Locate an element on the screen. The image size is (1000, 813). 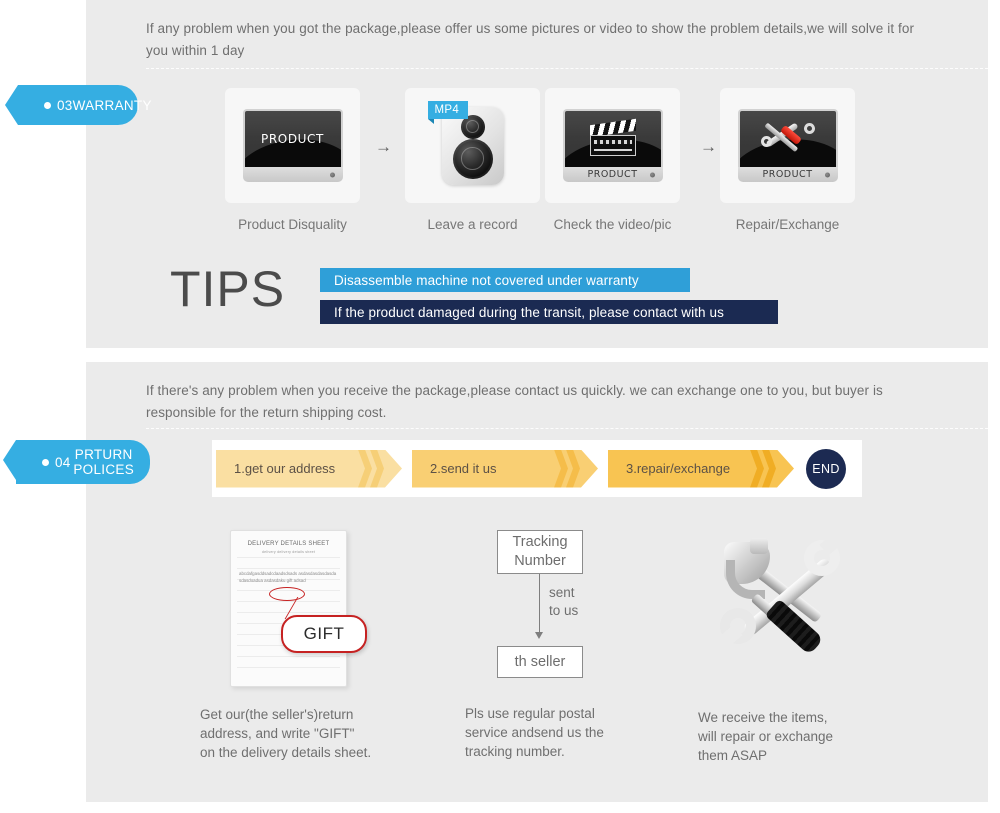
monitor-screen-label: PRODUCT is located at coordinates (292, 139).